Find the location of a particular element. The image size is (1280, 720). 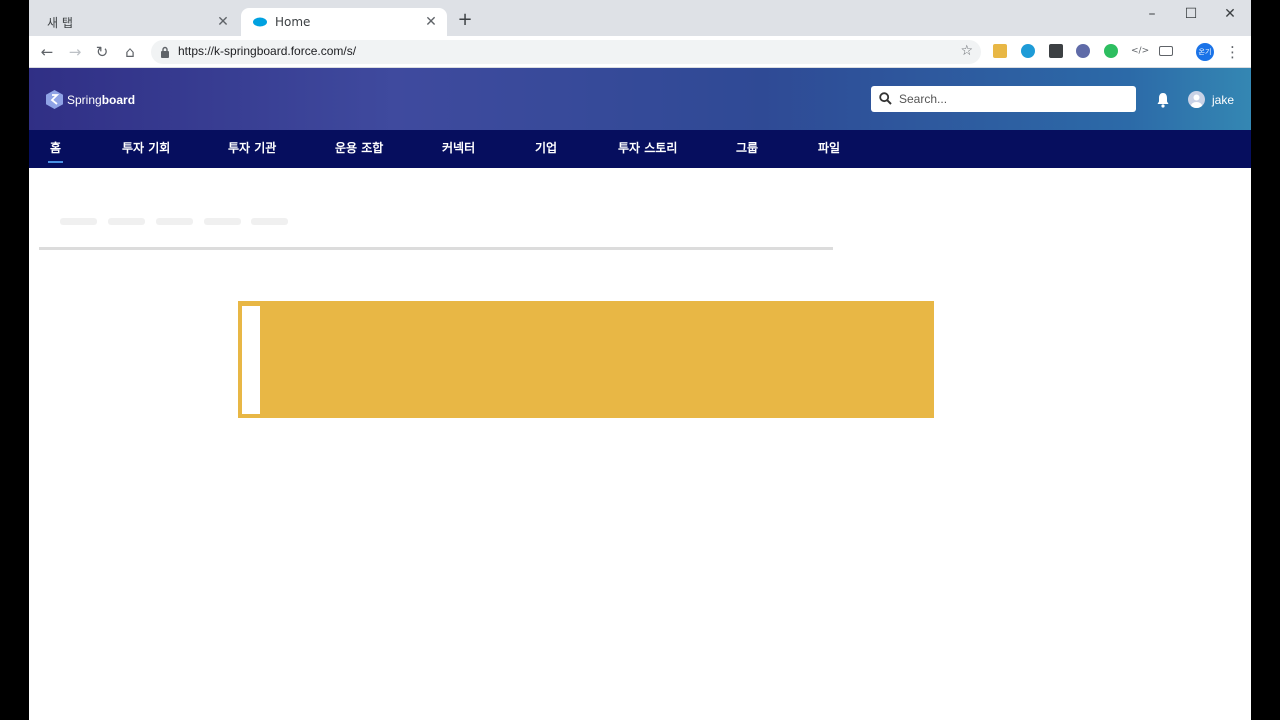

search-box is located at coordinates (1003, 99).